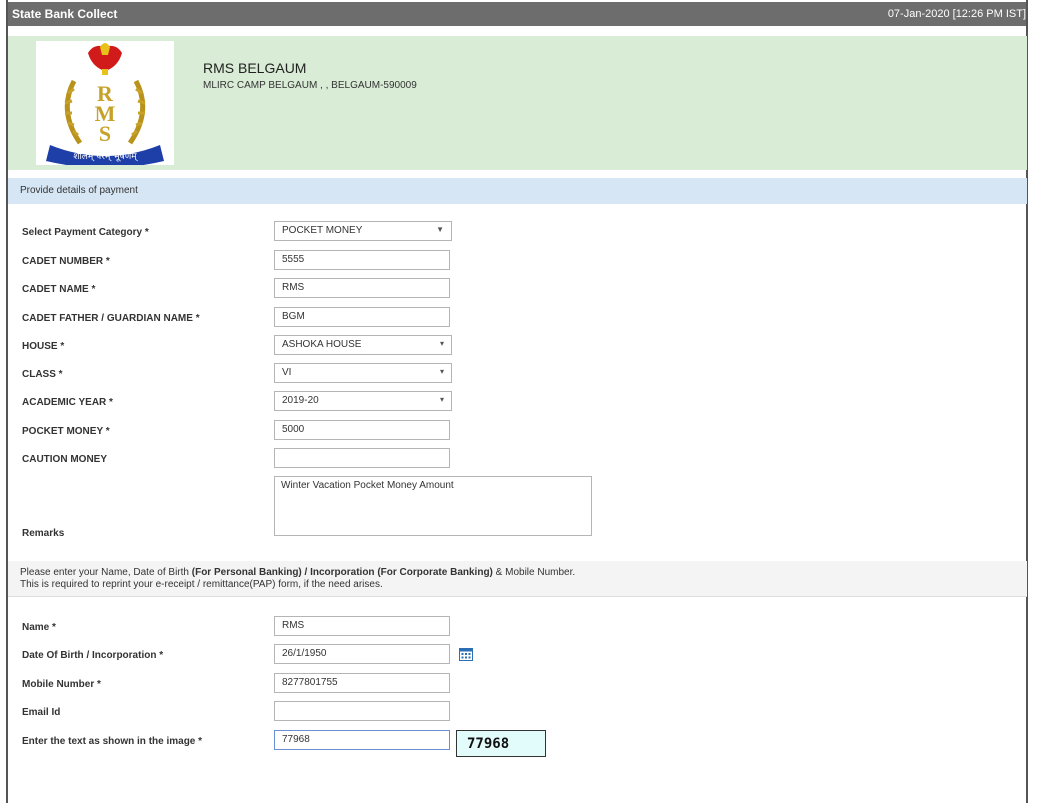 Image resolution: width=1047 pixels, height=803 pixels. What do you see at coordinates (255, 68) in the screenshot?
I see `org-name: RMS BELGAUM` at bounding box center [255, 68].